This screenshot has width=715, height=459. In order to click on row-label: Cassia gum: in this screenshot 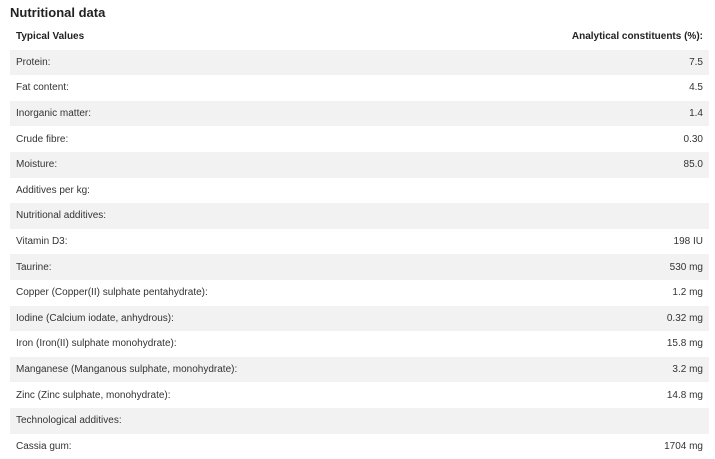, I will do `click(219, 446)`.